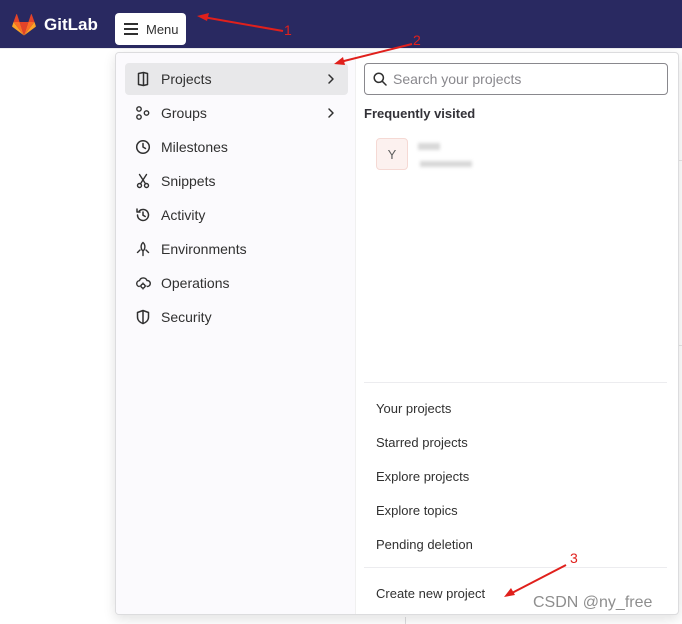 The height and width of the screenshot is (624, 682). What do you see at coordinates (593, 602) in the screenshot?
I see `watermark: CSDN @ny_free` at bounding box center [593, 602].